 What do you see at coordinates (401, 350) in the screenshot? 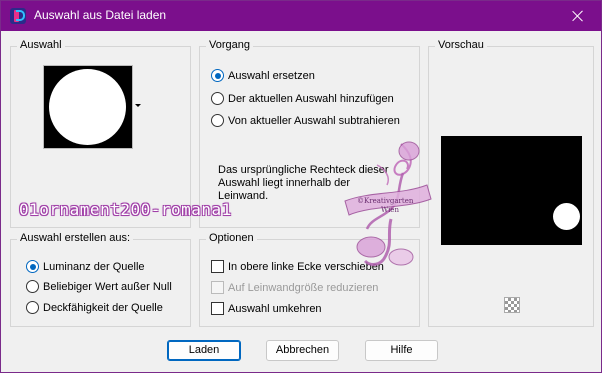
I see `hilfe-button: Hilfe` at bounding box center [401, 350].